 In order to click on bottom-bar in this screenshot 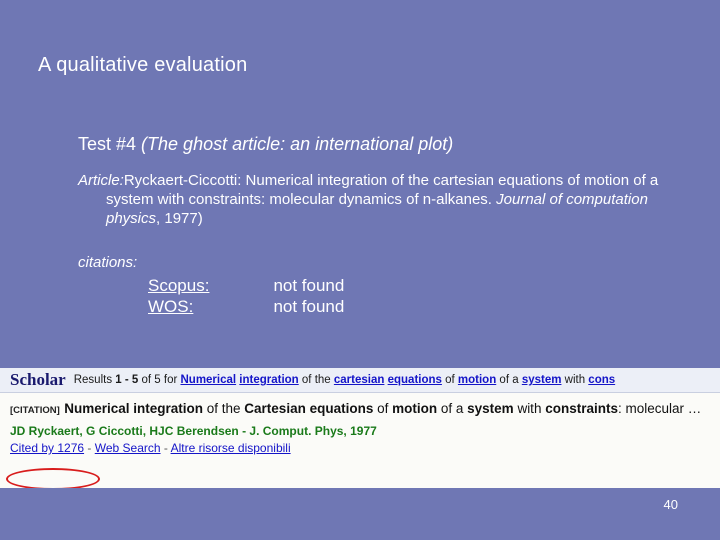, I will do `click(360, 537)`.